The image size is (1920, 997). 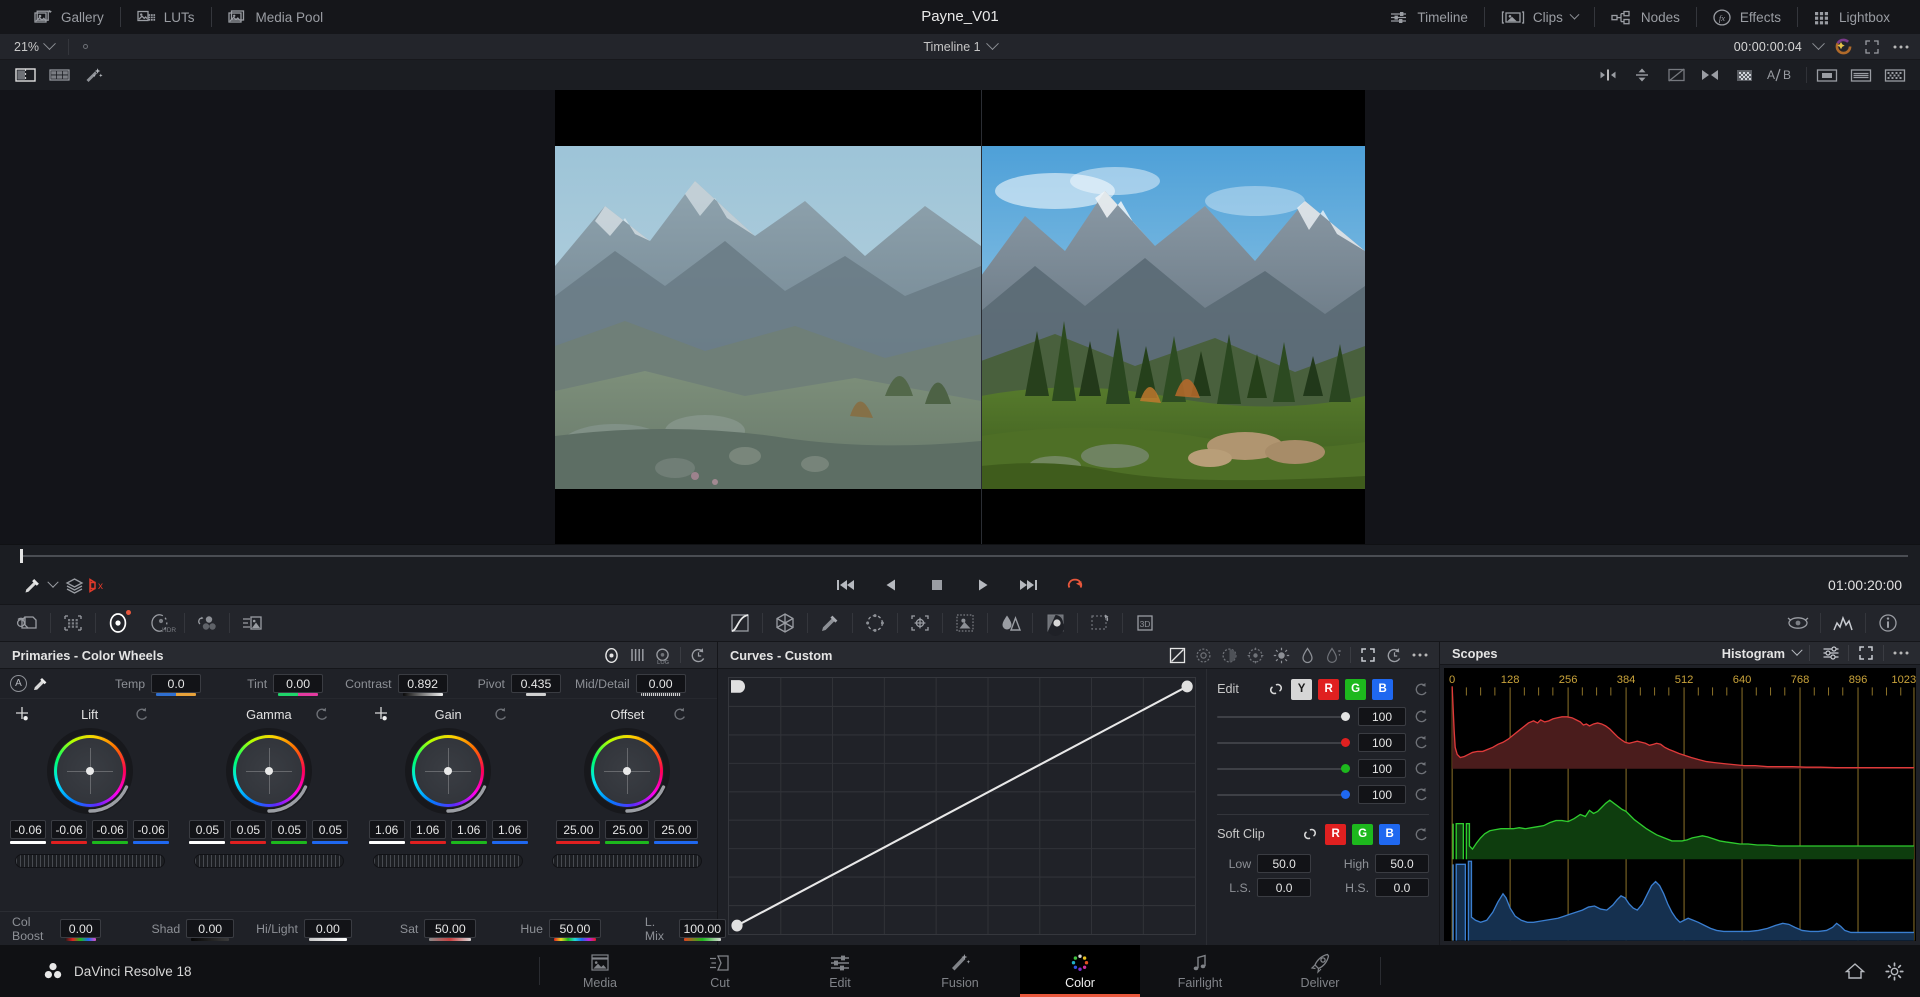 I want to click on page-tab-deliver: Deliver, so click(x=1320, y=971).